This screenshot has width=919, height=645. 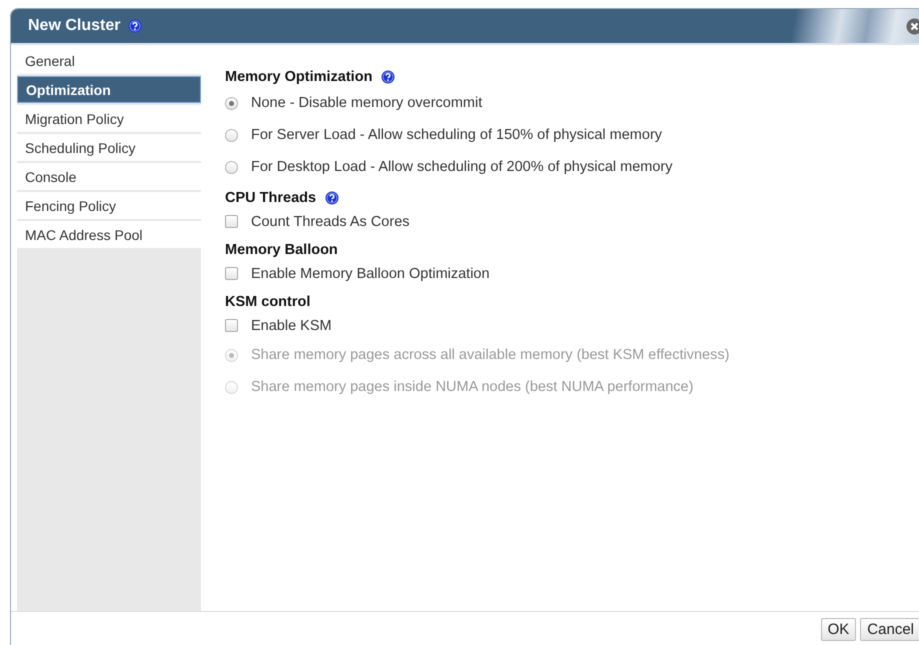 I want to click on option-label: For Desktop Load - Allow scheduling of 200% of physical memory, so click(x=462, y=167).